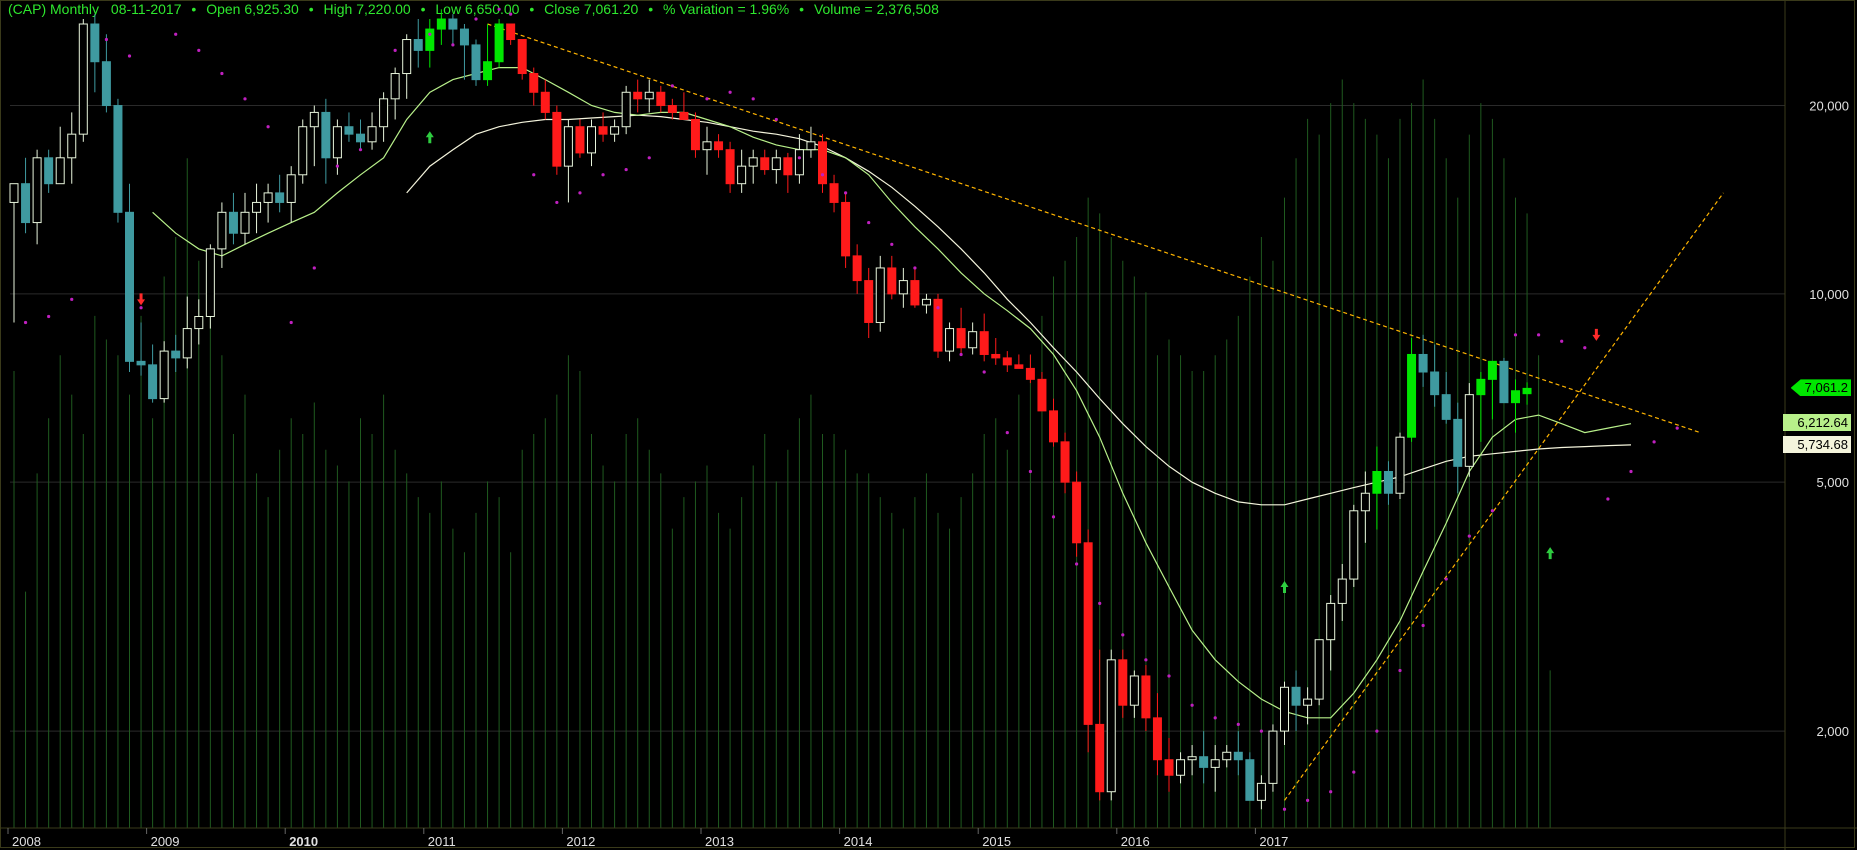 This screenshot has height=850, width=1857. Describe the element at coordinates (1135, 841) in the screenshot. I see `x-tick-label: 2016` at that location.